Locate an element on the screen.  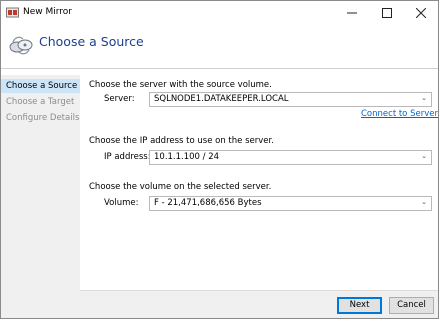
app-icon is located at coordinates (12, 12).